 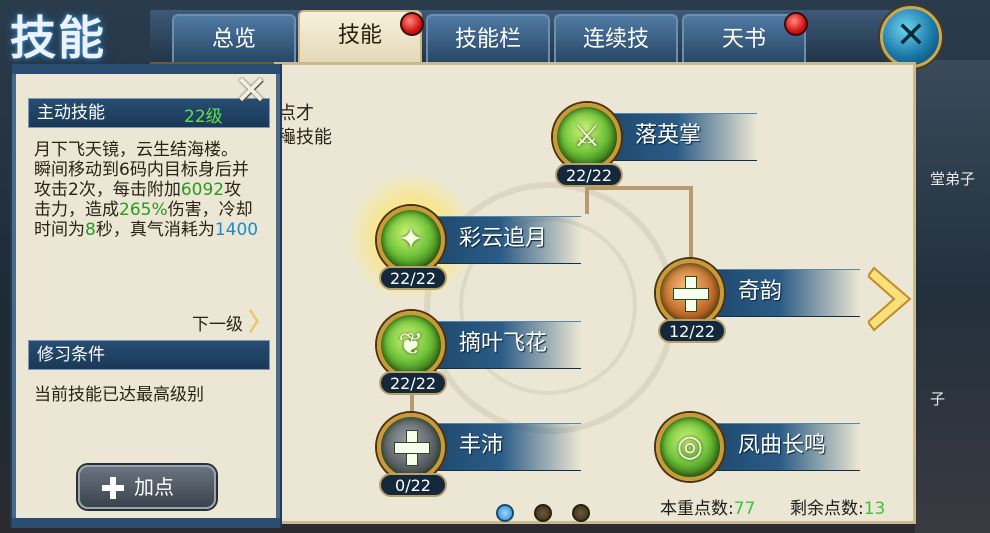 I want to click on current-points: 本重点数:77, so click(x=707, y=506).